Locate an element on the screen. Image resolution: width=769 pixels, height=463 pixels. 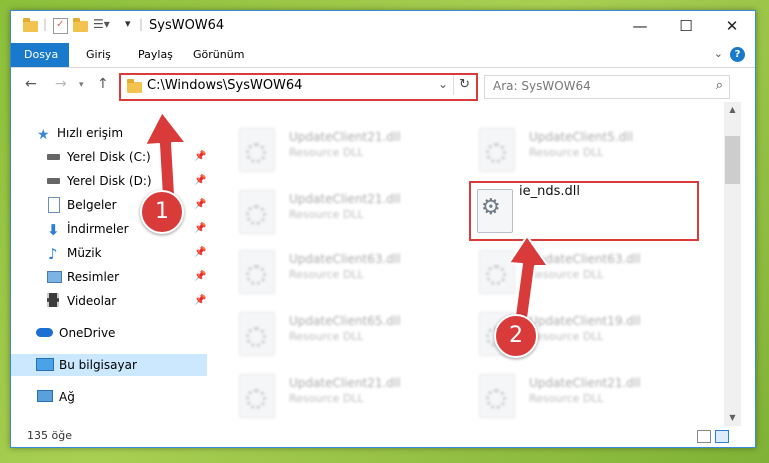
callout-badge-1: 1 is located at coordinates (162, 212).